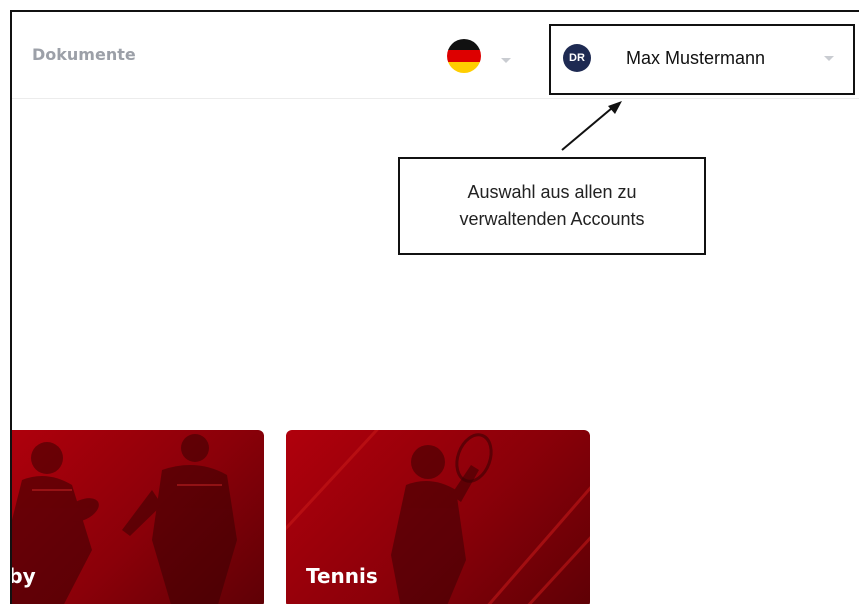  I want to click on sport-card-rugby: gby, so click(137, 517).